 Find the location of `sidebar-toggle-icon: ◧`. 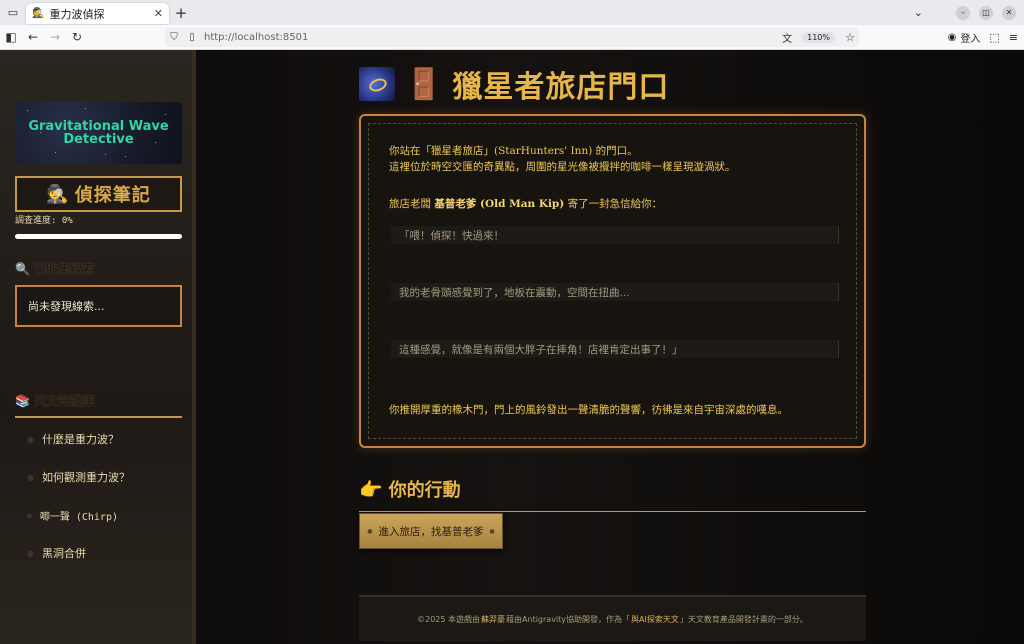

sidebar-toggle-icon: ◧ is located at coordinates (11, 37).